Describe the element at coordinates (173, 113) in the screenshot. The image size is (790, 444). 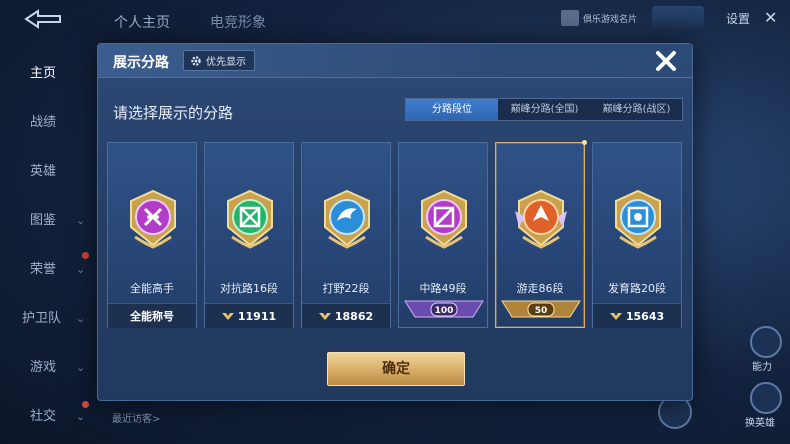
I see `dialog-subtitle: 请选择展示的分路` at that location.